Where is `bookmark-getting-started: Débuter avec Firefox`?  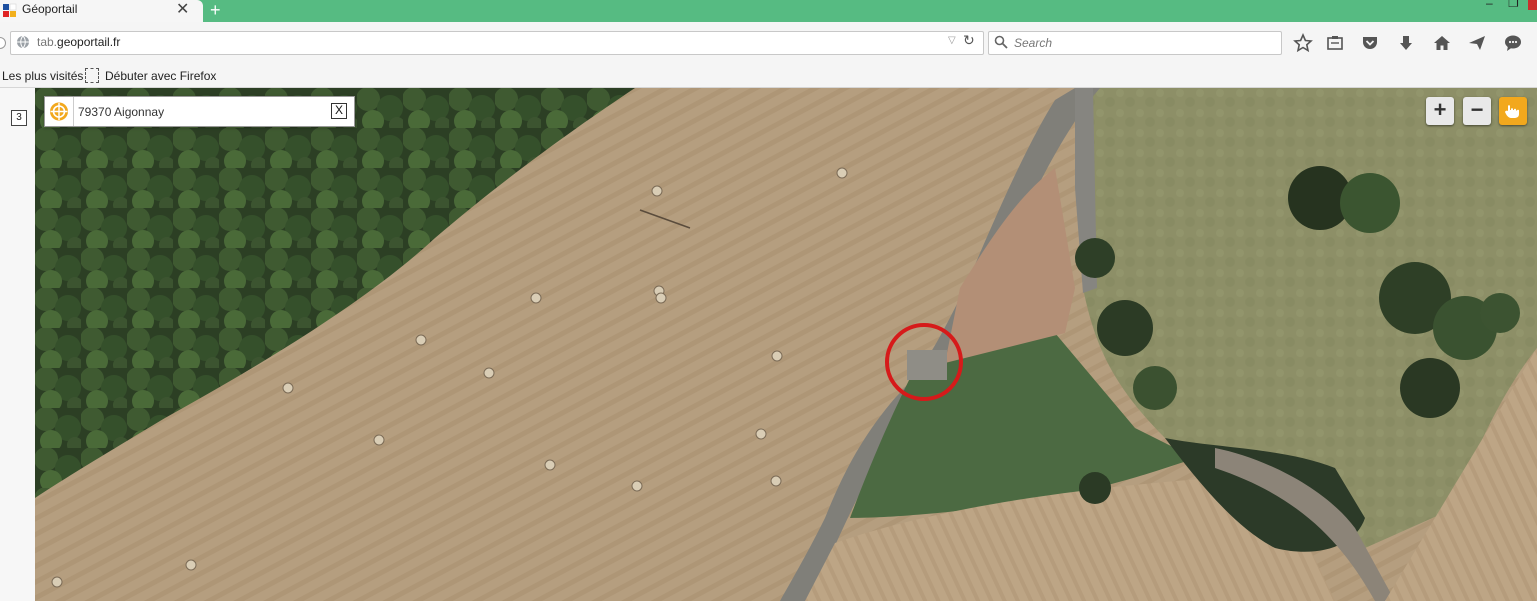 bookmark-getting-started: Débuter avec Firefox is located at coordinates (160, 76).